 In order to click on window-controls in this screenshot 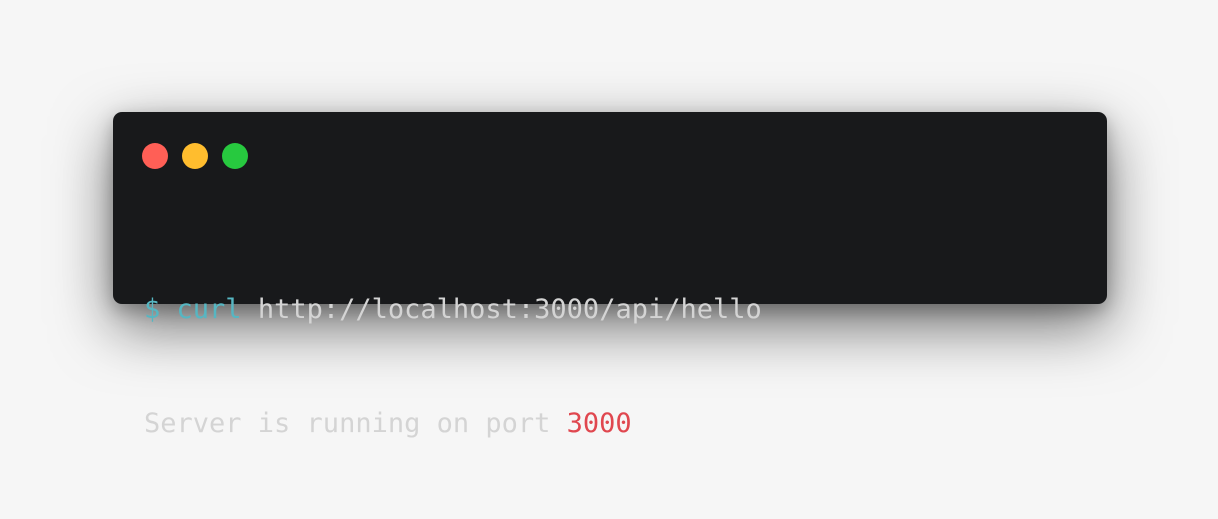, I will do `click(195, 156)`.